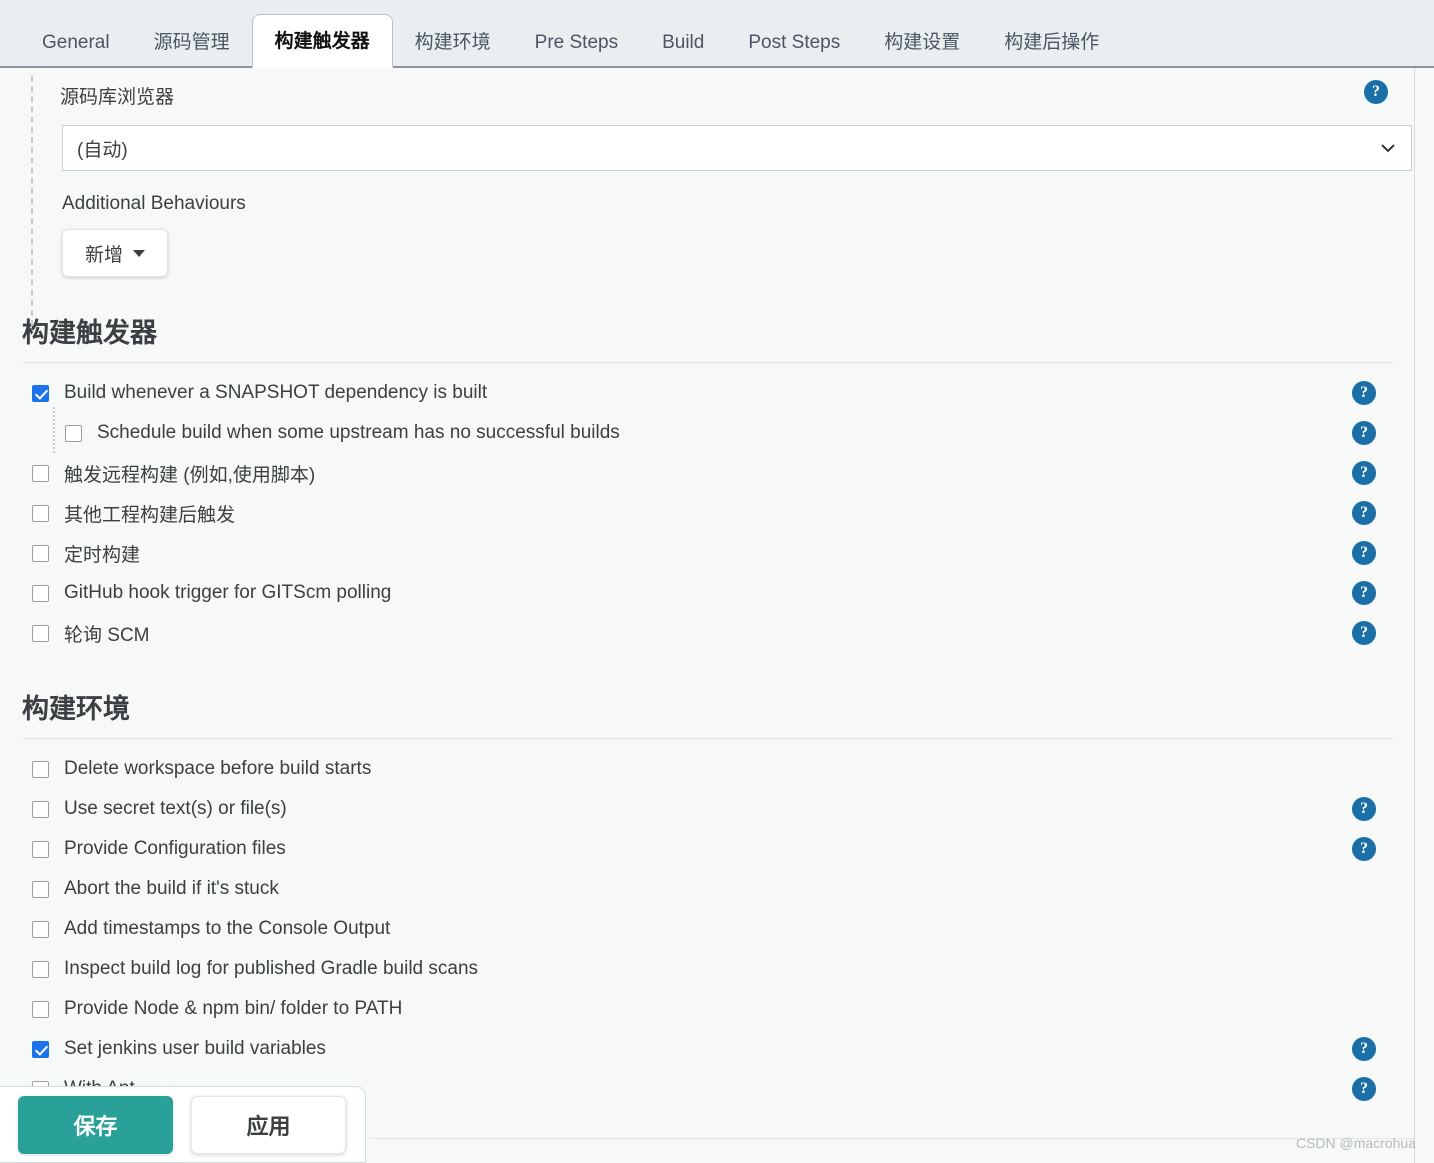  What do you see at coordinates (175, 849) in the screenshot?
I see `checkbox-label: Provide Configuration files` at bounding box center [175, 849].